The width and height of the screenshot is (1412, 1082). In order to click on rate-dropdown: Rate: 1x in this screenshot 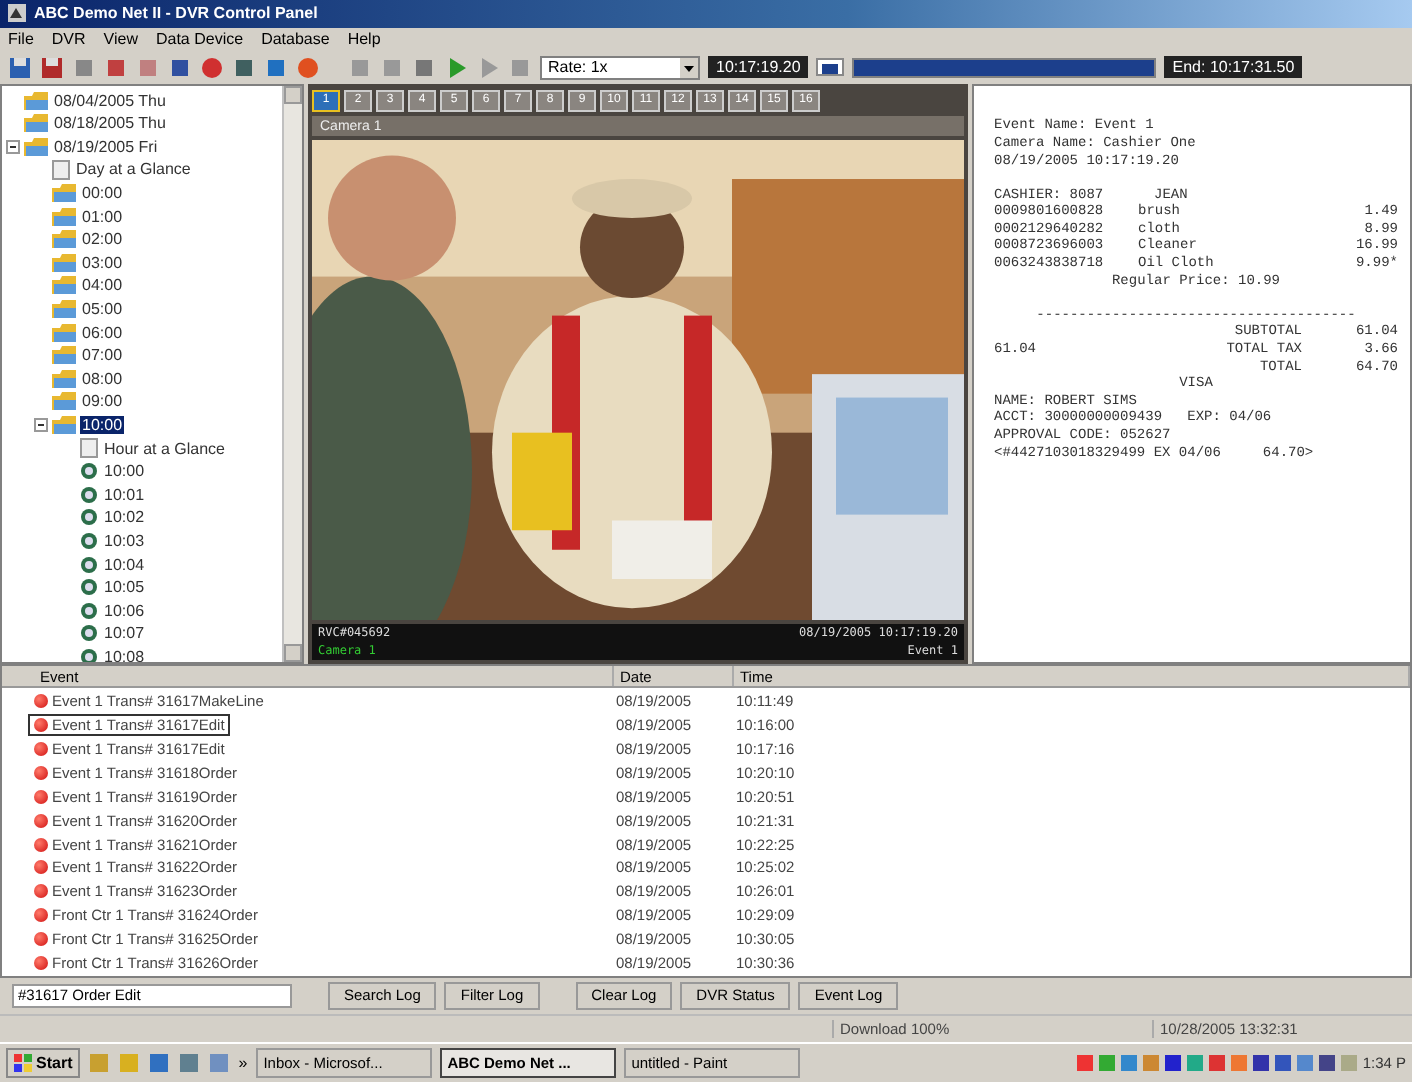, I will do `click(620, 67)`.